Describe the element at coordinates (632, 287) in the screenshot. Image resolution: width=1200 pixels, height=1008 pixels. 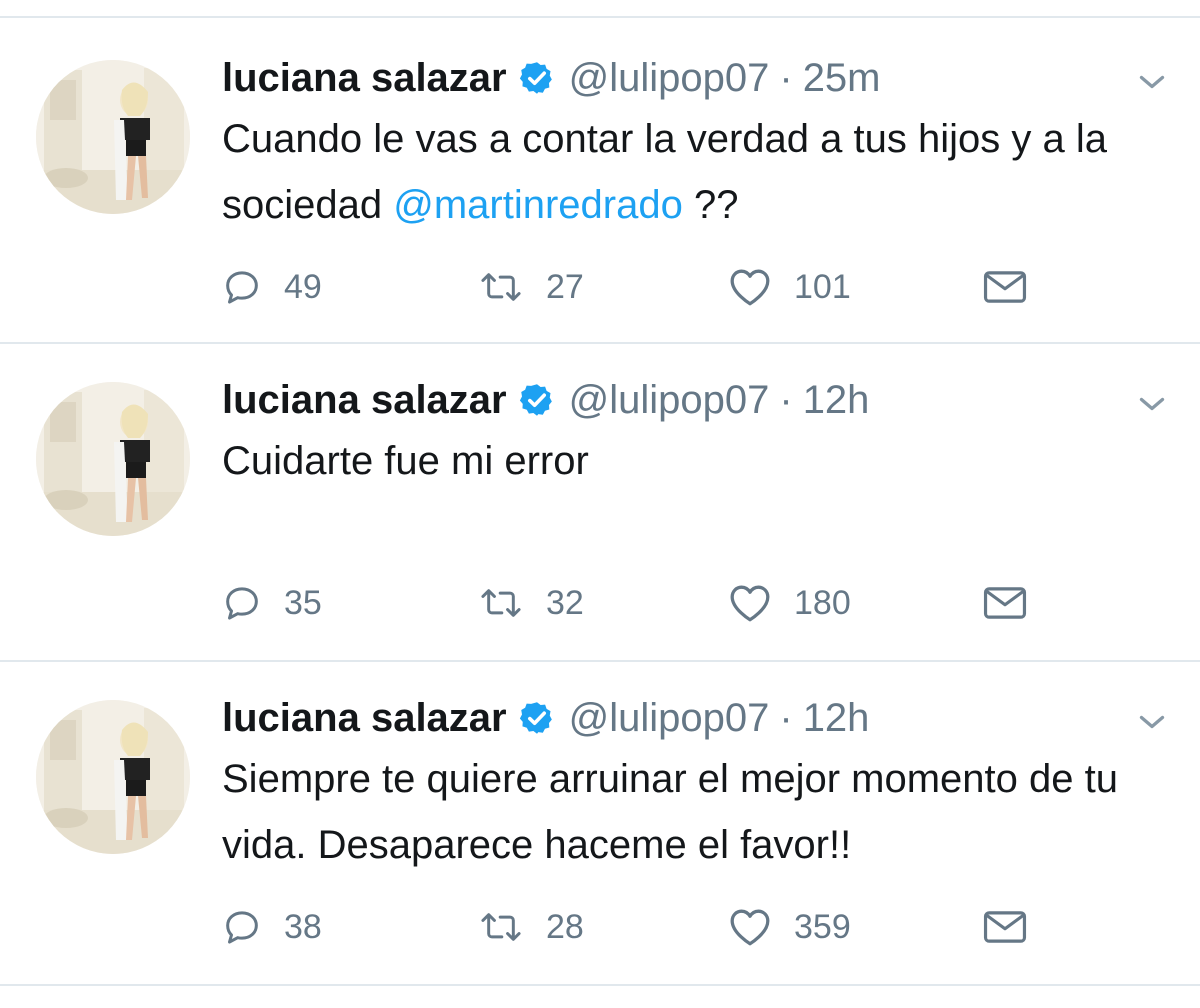
I see `tweet-actions: 49 27 101` at that location.